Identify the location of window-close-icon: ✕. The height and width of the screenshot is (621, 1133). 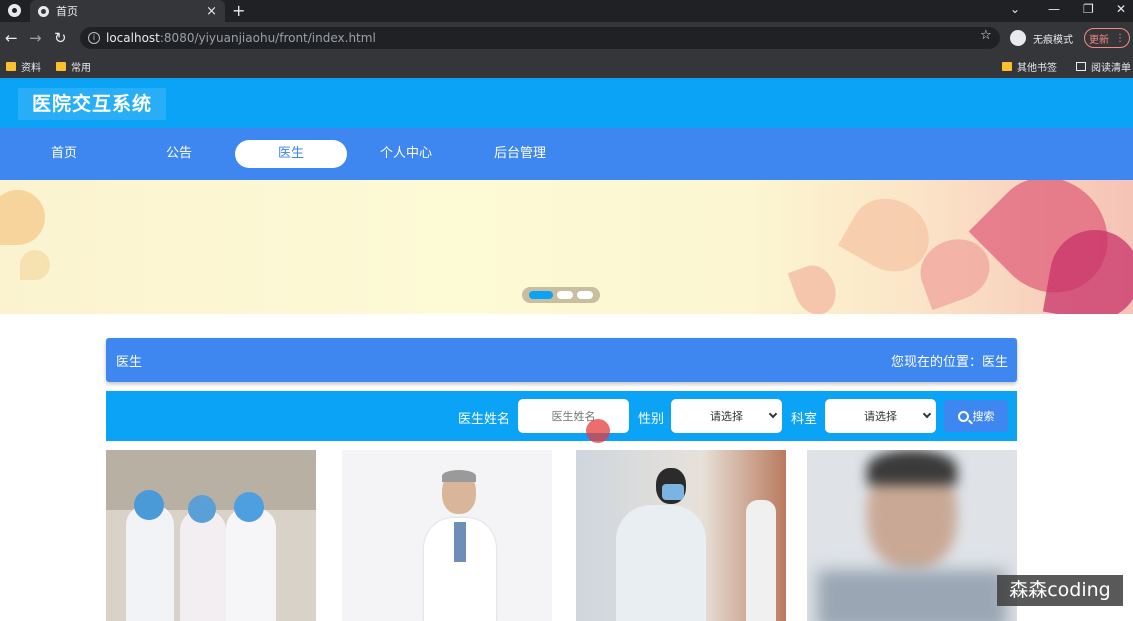
(1121, 9).